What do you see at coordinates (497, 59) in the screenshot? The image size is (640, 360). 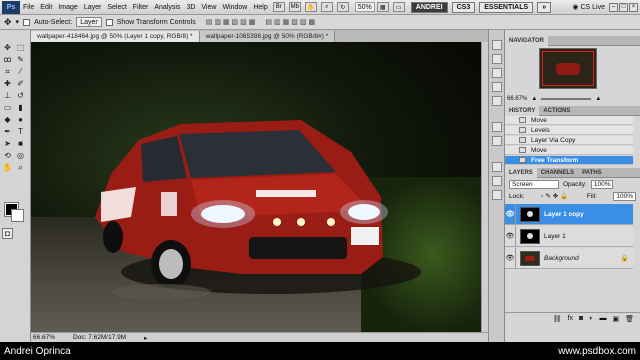 I see `brush-panel-icon` at bounding box center [497, 59].